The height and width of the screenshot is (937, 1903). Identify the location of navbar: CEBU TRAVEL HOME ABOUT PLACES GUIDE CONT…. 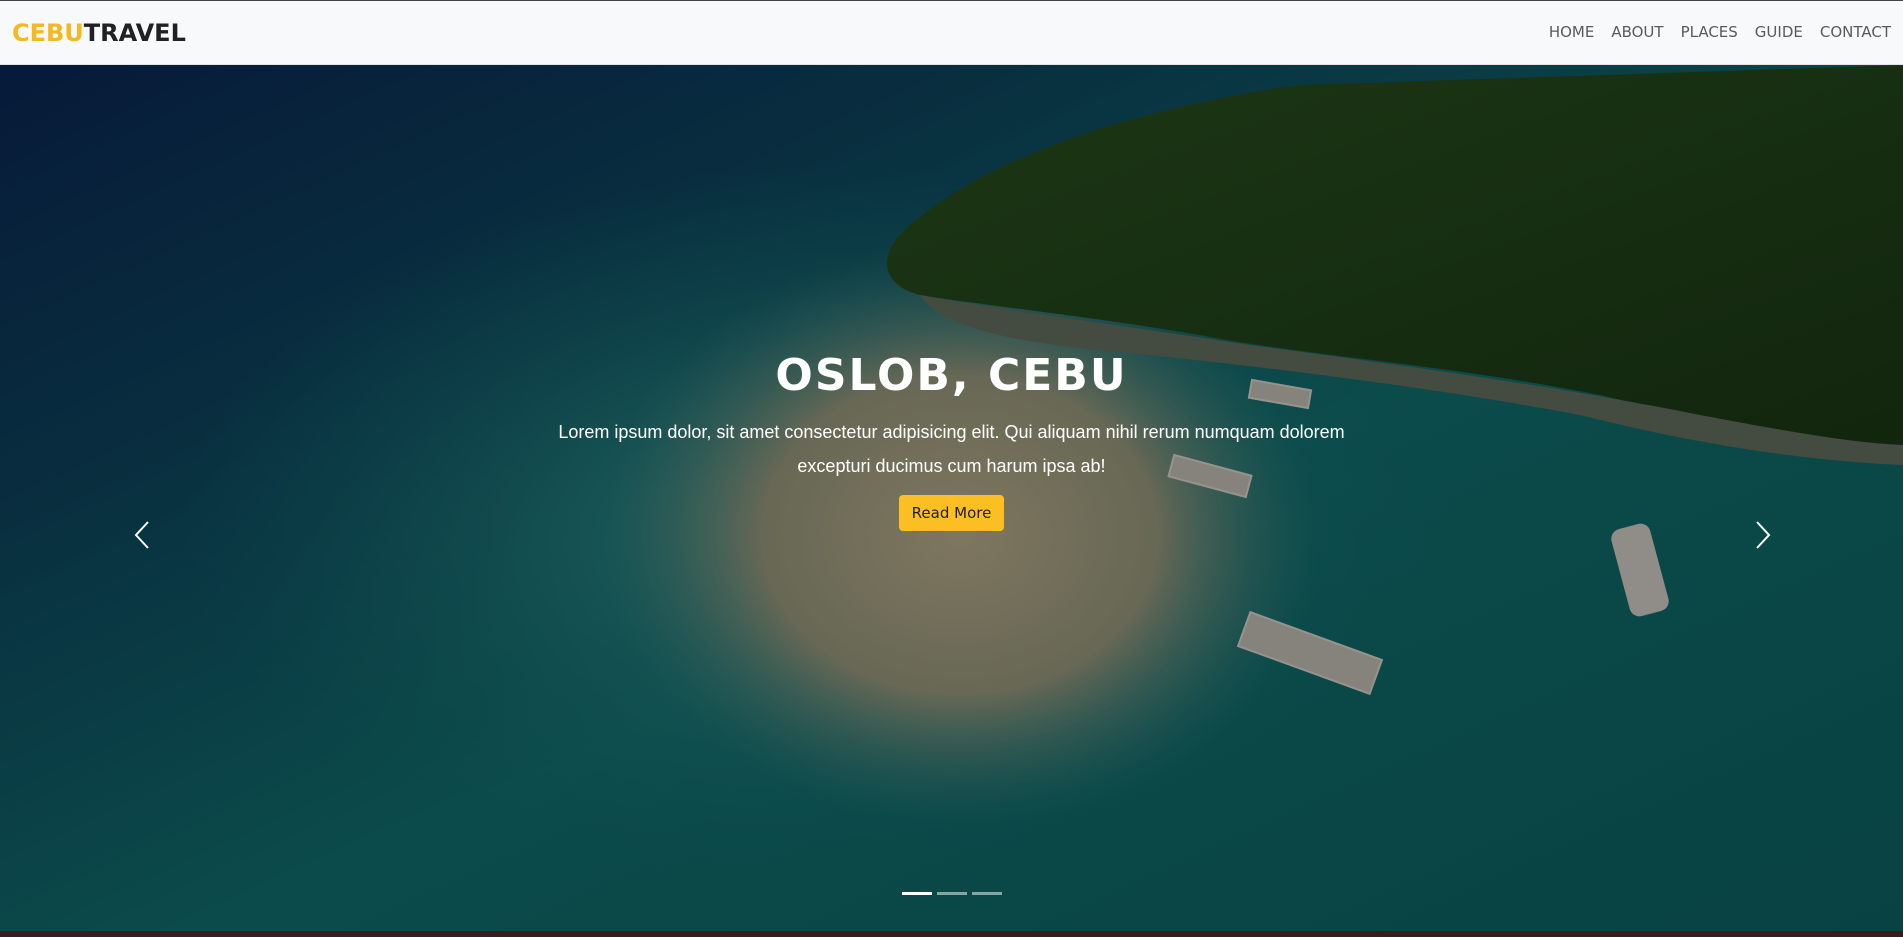
(951, 32).